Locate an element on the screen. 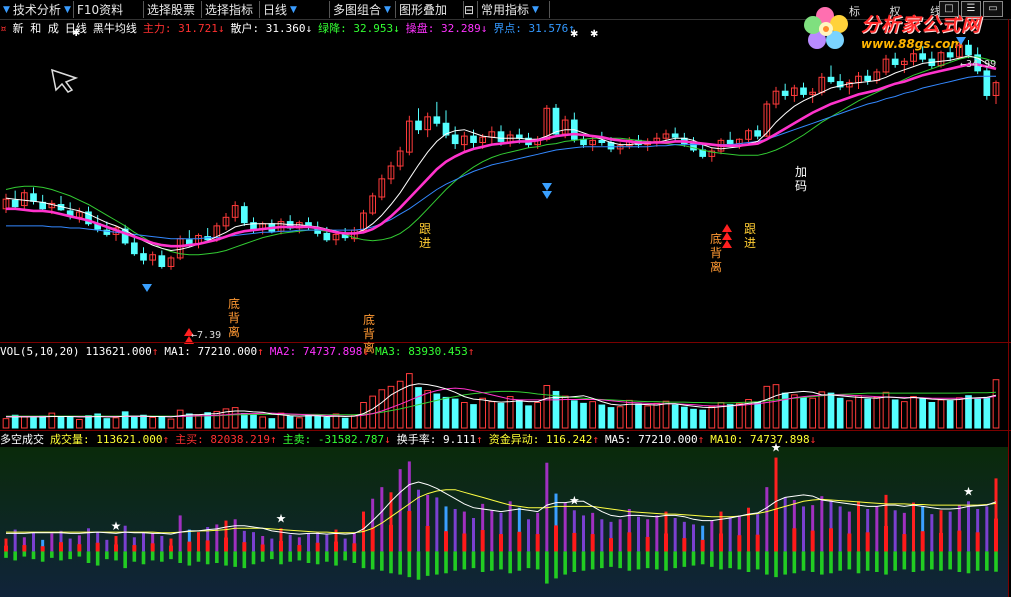 This screenshot has height=597, width=1011. signal-label: 底背离 is located at coordinates (715, 253).